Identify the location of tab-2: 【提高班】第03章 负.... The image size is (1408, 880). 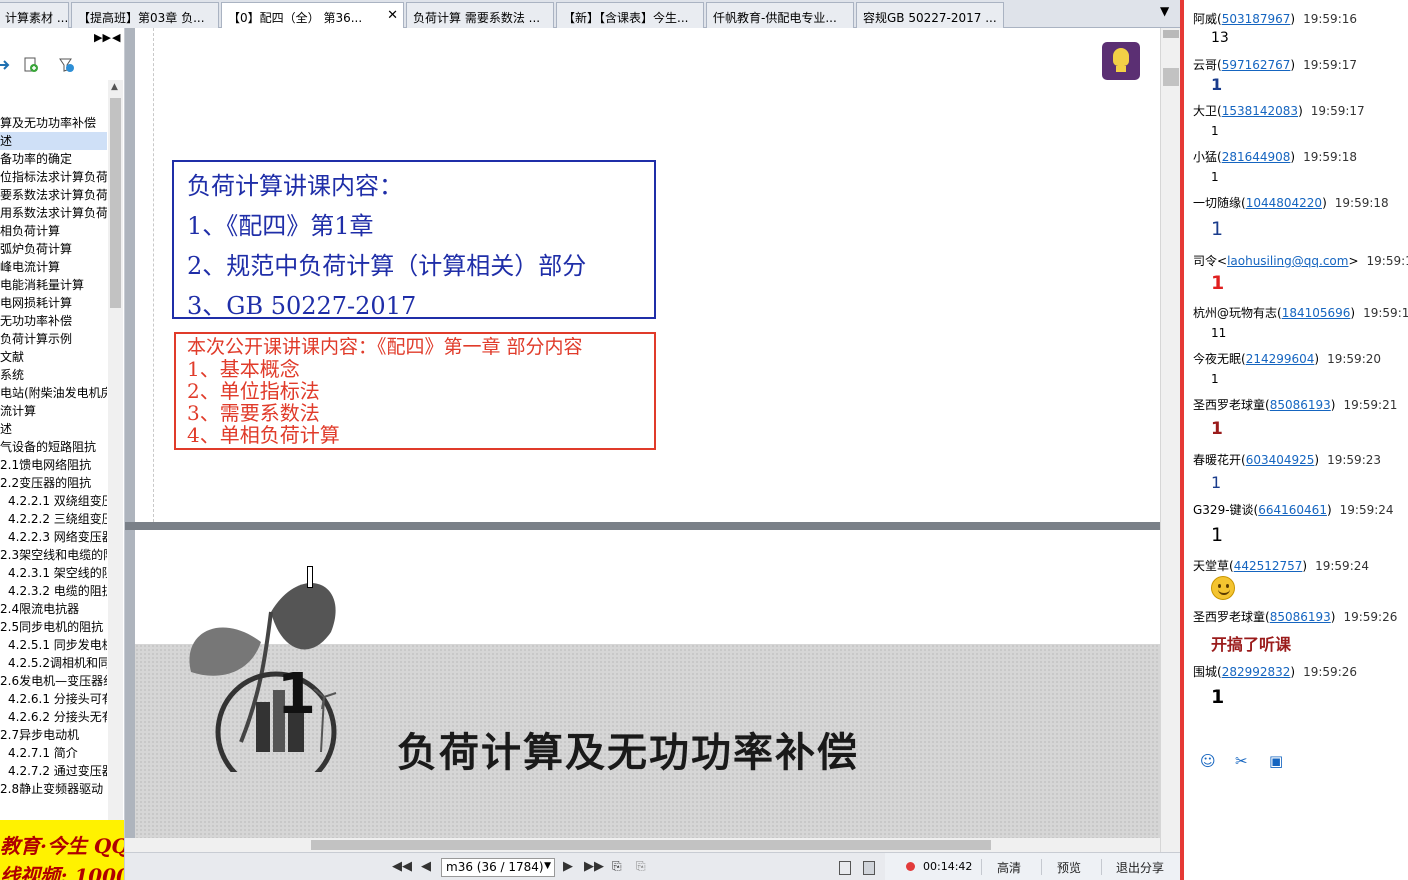
(145, 15).